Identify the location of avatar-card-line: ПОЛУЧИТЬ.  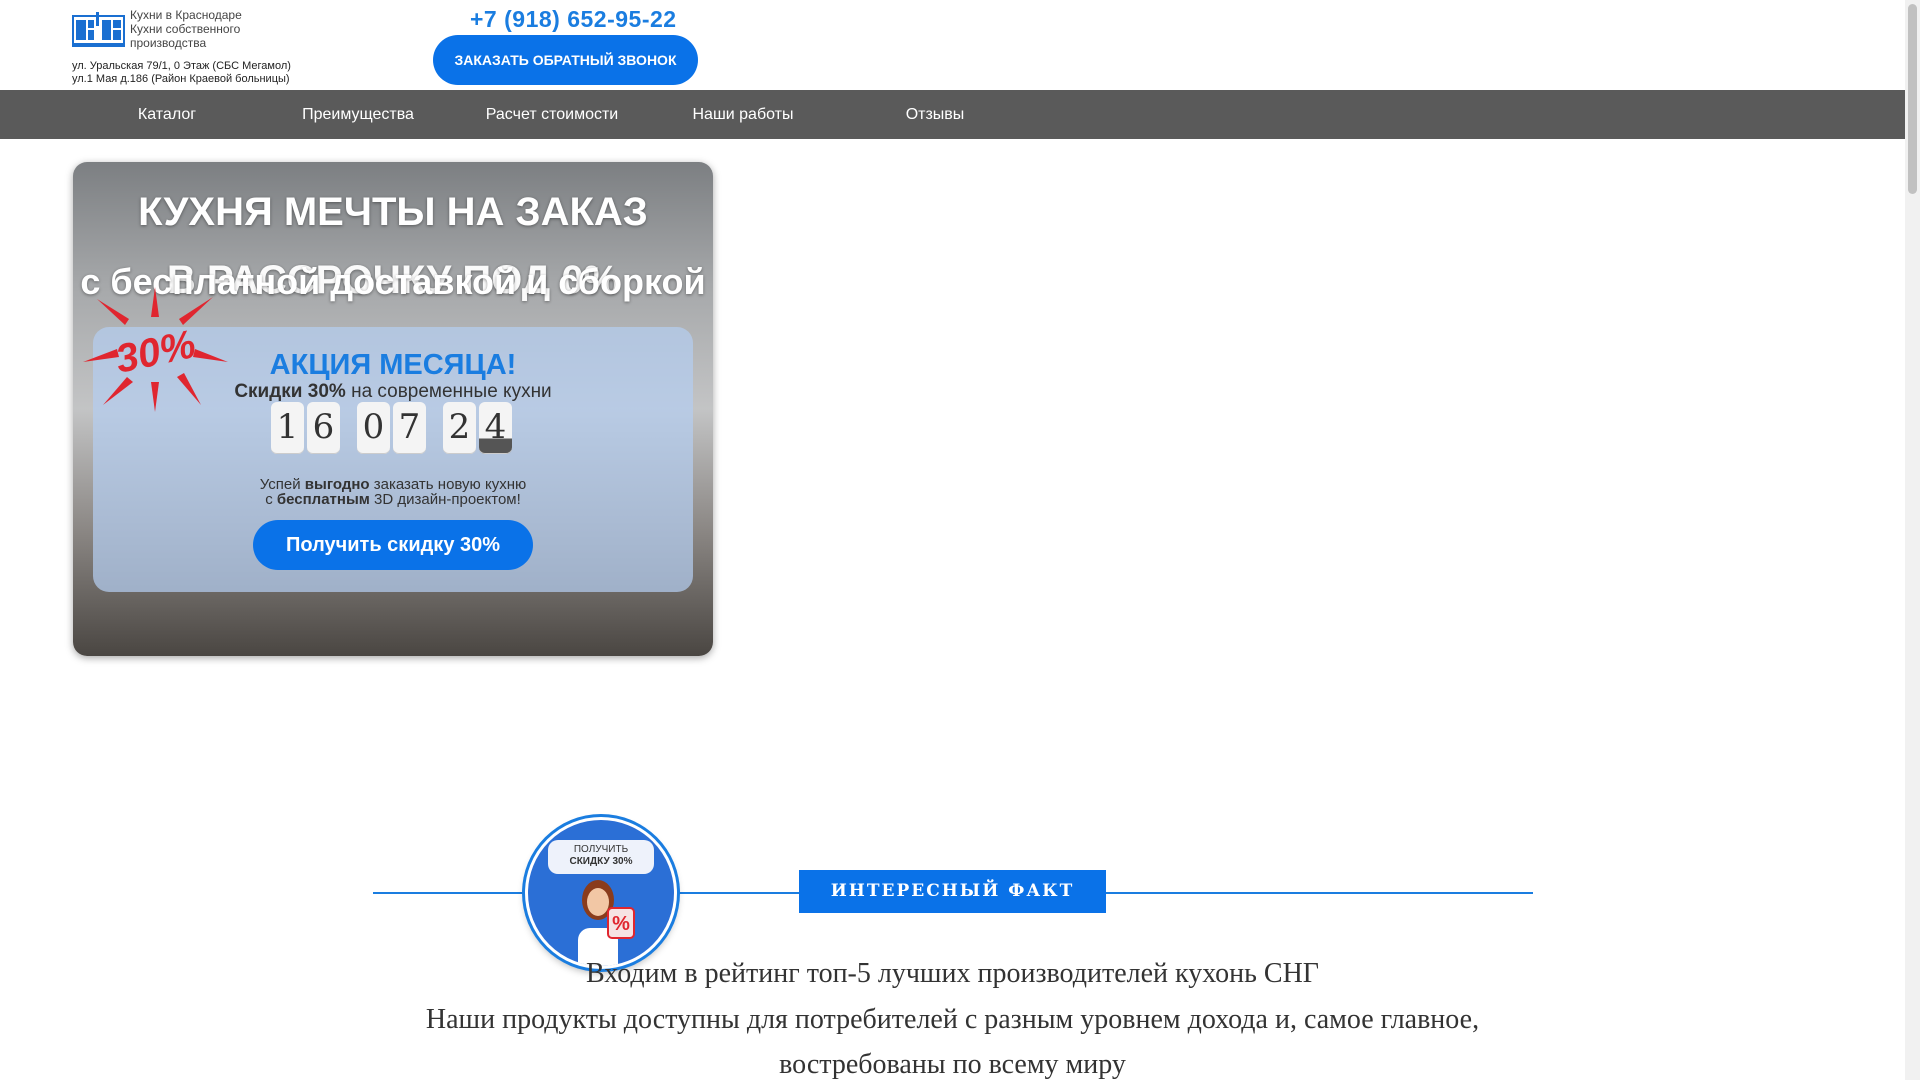
(601, 849).